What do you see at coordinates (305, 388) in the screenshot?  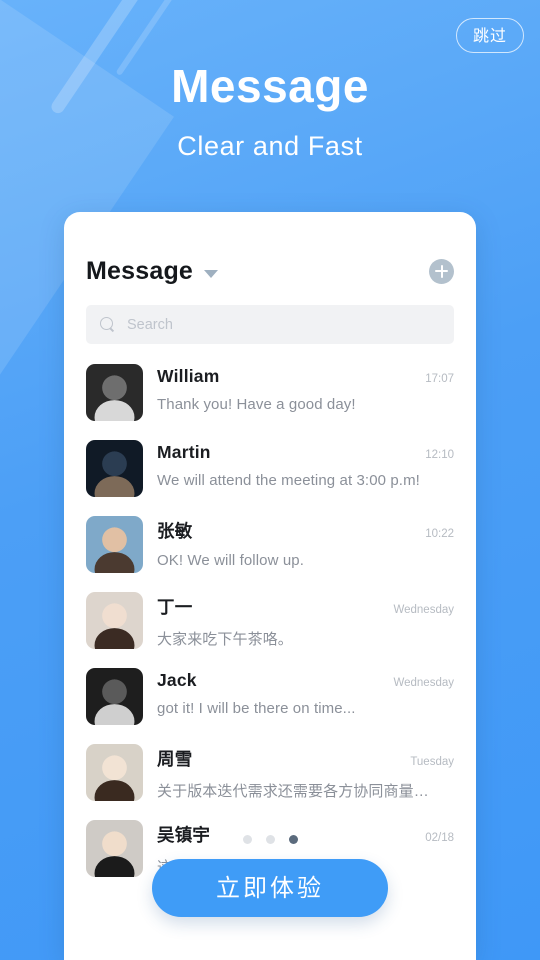 I see `conversation-body: William 17:07 Thank you! Have a good day!` at bounding box center [305, 388].